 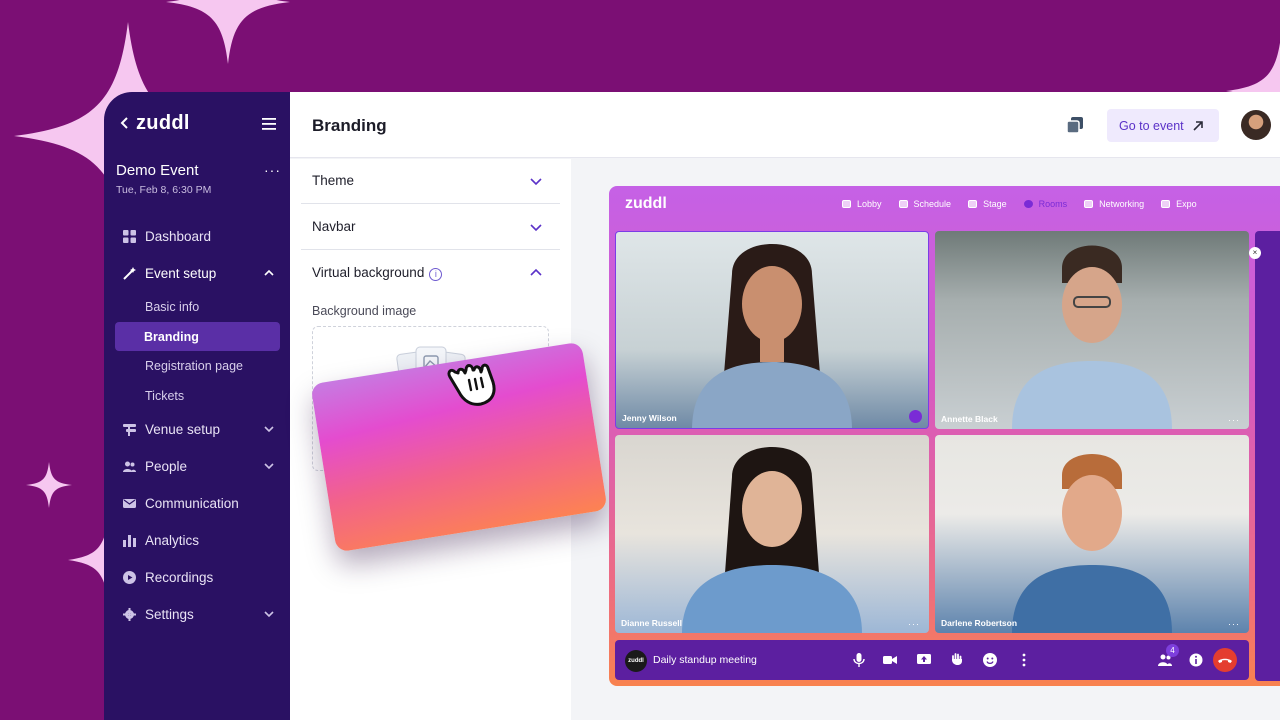 I want to click on phone-hangup-icon, so click(x=1225, y=660).